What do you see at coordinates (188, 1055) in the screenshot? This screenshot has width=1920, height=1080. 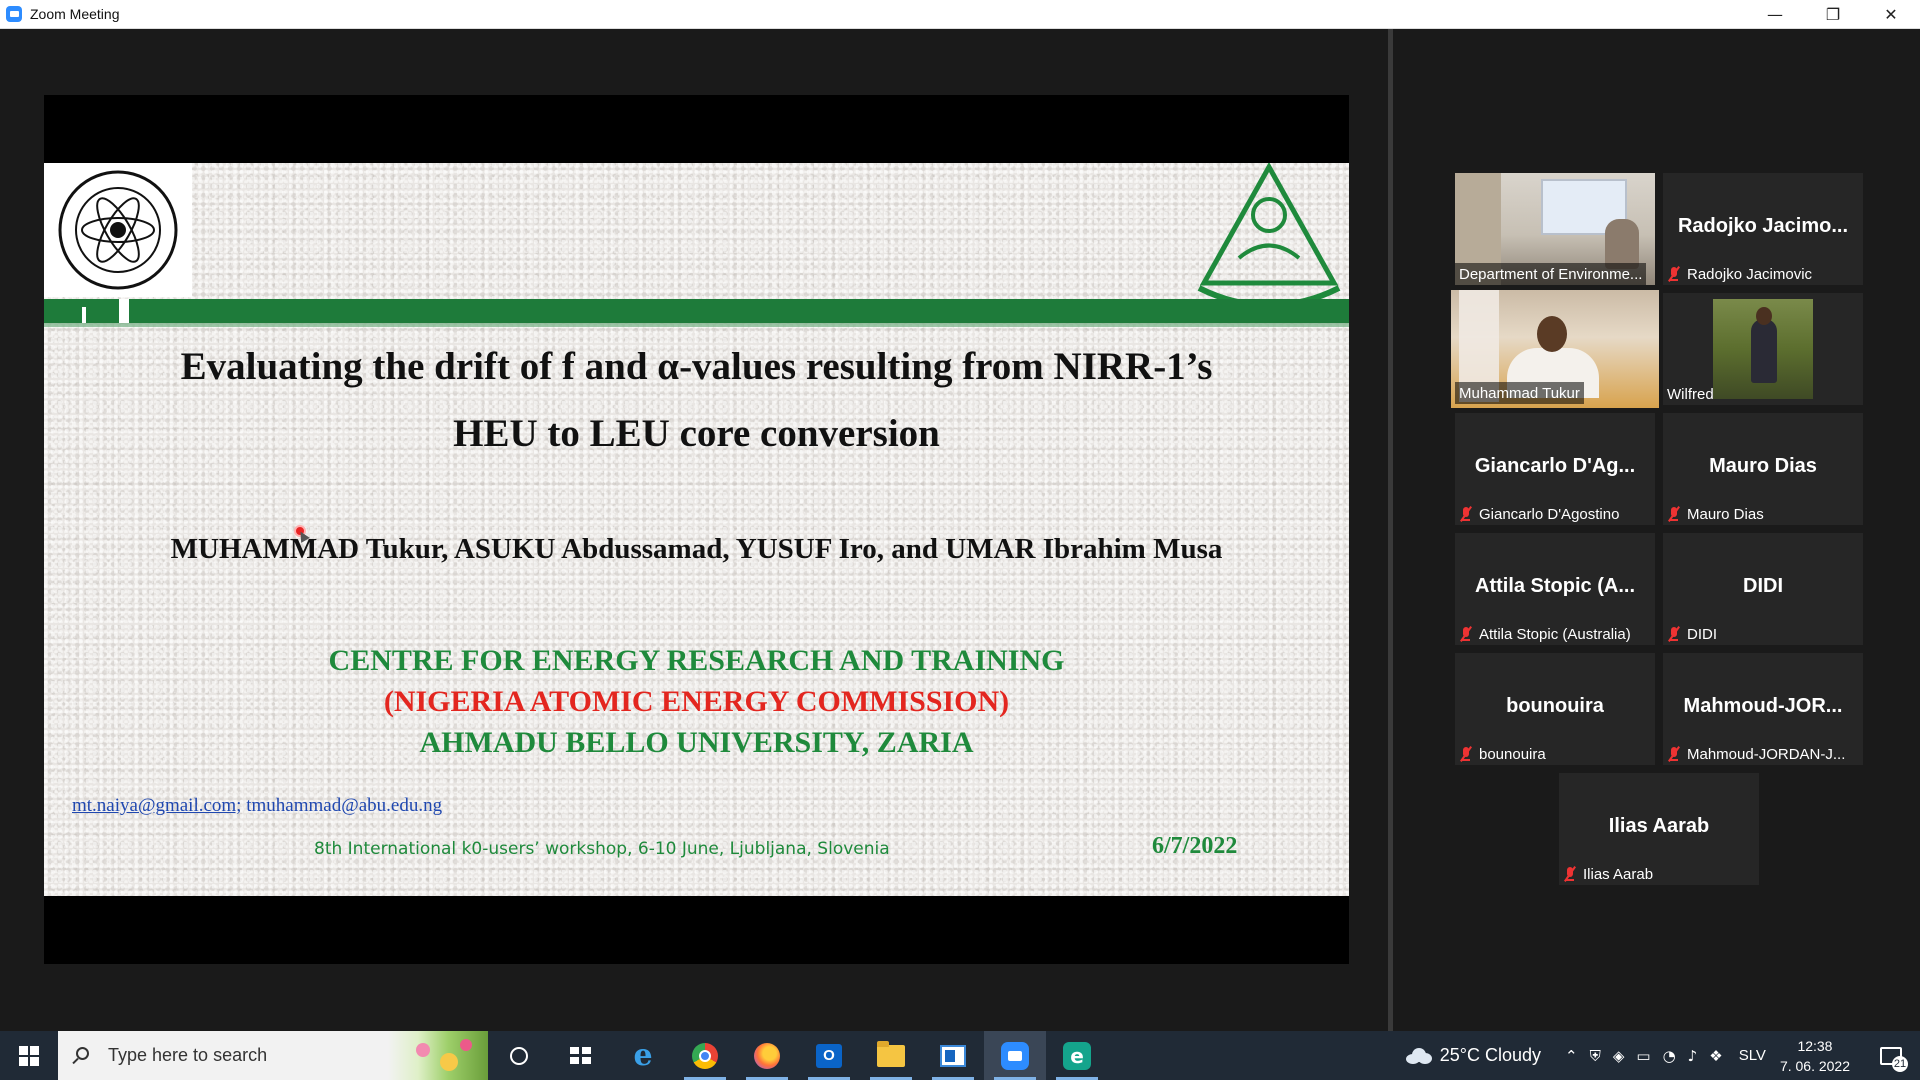 I see `search-placeholder: Type here to search` at bounding box center [188, 1055].